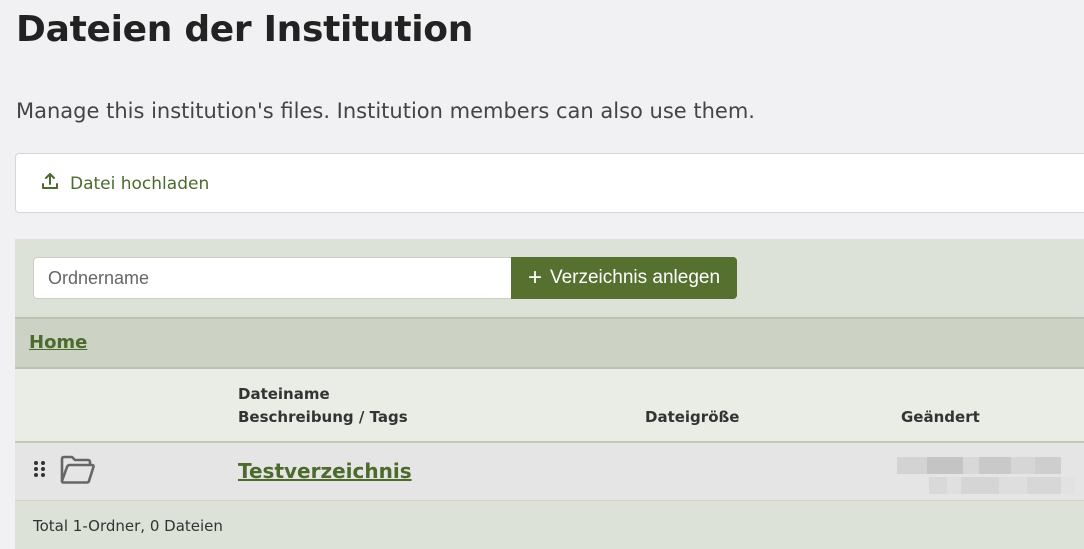 The width and height of the screenshot is (1084, 549). I want to click on column-header-filename: Dateiname, so click(284, 394).